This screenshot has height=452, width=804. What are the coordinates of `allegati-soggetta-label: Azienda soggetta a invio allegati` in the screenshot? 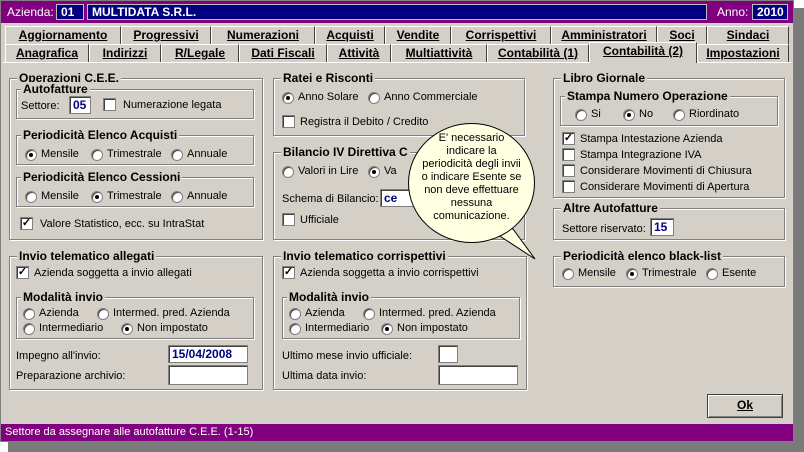 It's located at (113, 273).